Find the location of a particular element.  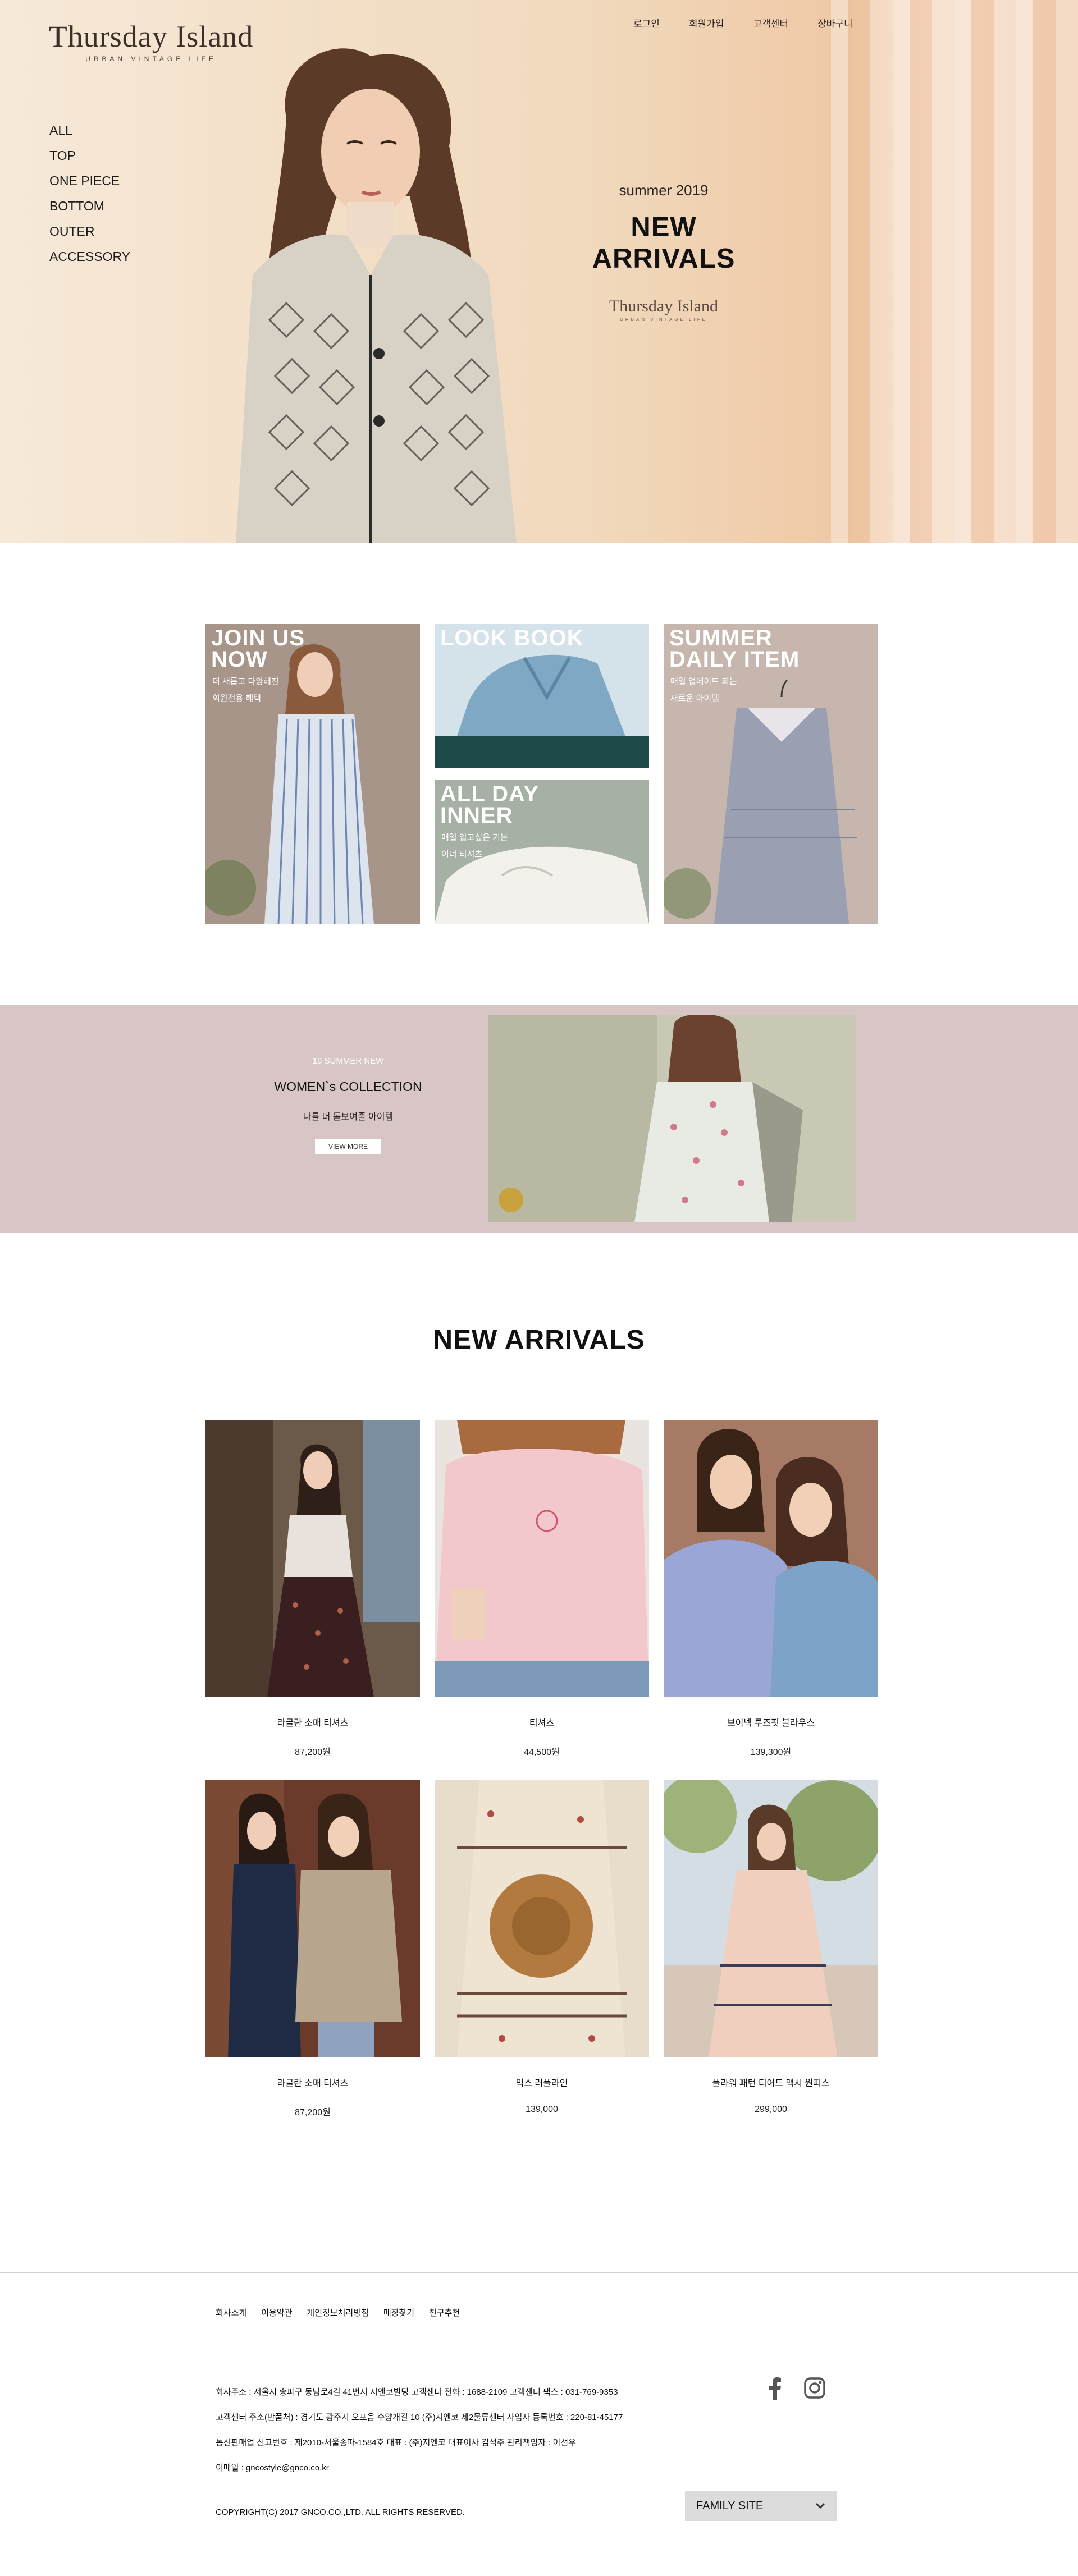

all-day-inner-title-line1: ALL DAY is located at coordinates (489, 794).